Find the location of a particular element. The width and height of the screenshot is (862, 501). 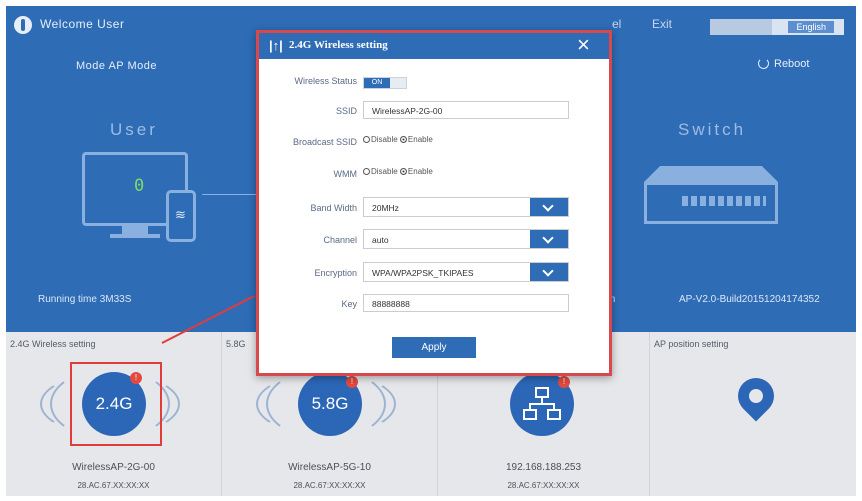

reboot-label: Reboot is located at coordinates (792, 64).